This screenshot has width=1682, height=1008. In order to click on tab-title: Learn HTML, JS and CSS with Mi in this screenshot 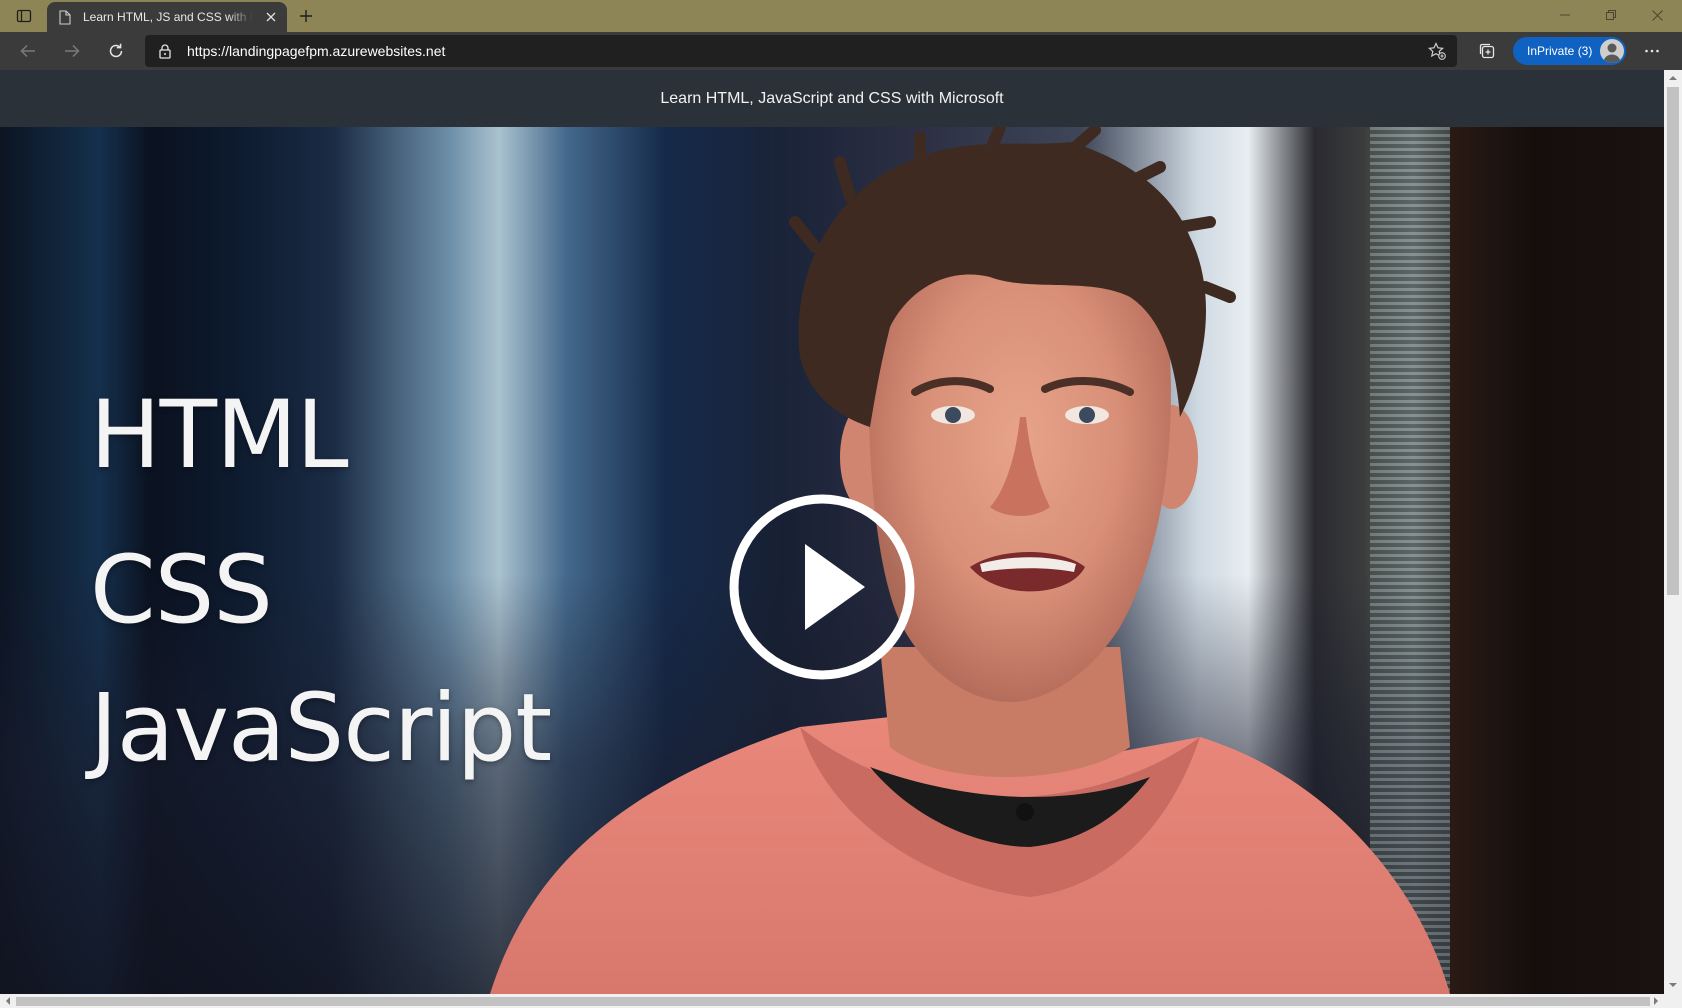, I will do `click(168, 17)`.